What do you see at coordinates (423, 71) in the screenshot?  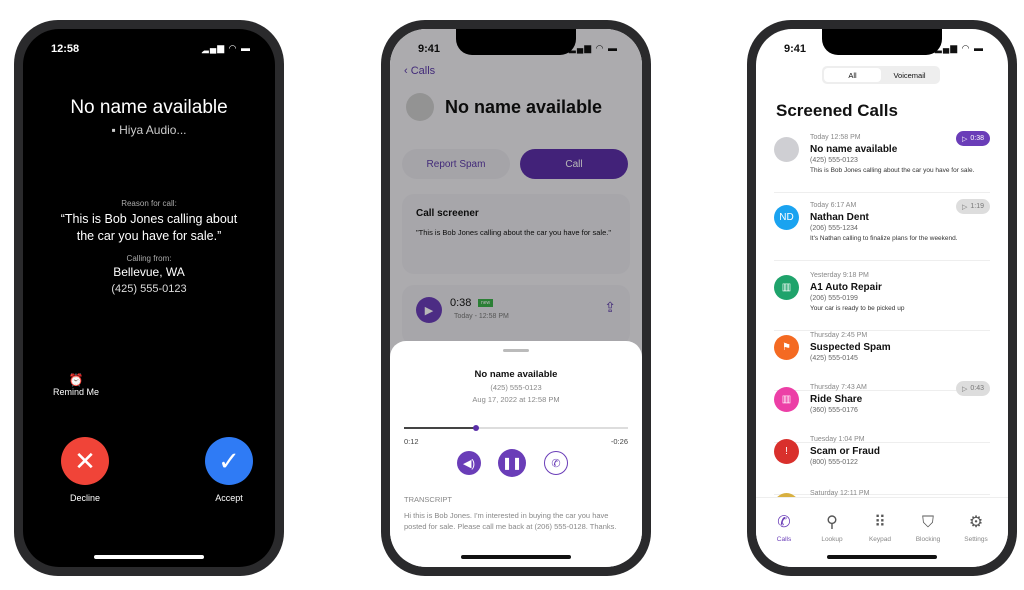 I see `back-label: Calls` at bounding box center [423, 71].